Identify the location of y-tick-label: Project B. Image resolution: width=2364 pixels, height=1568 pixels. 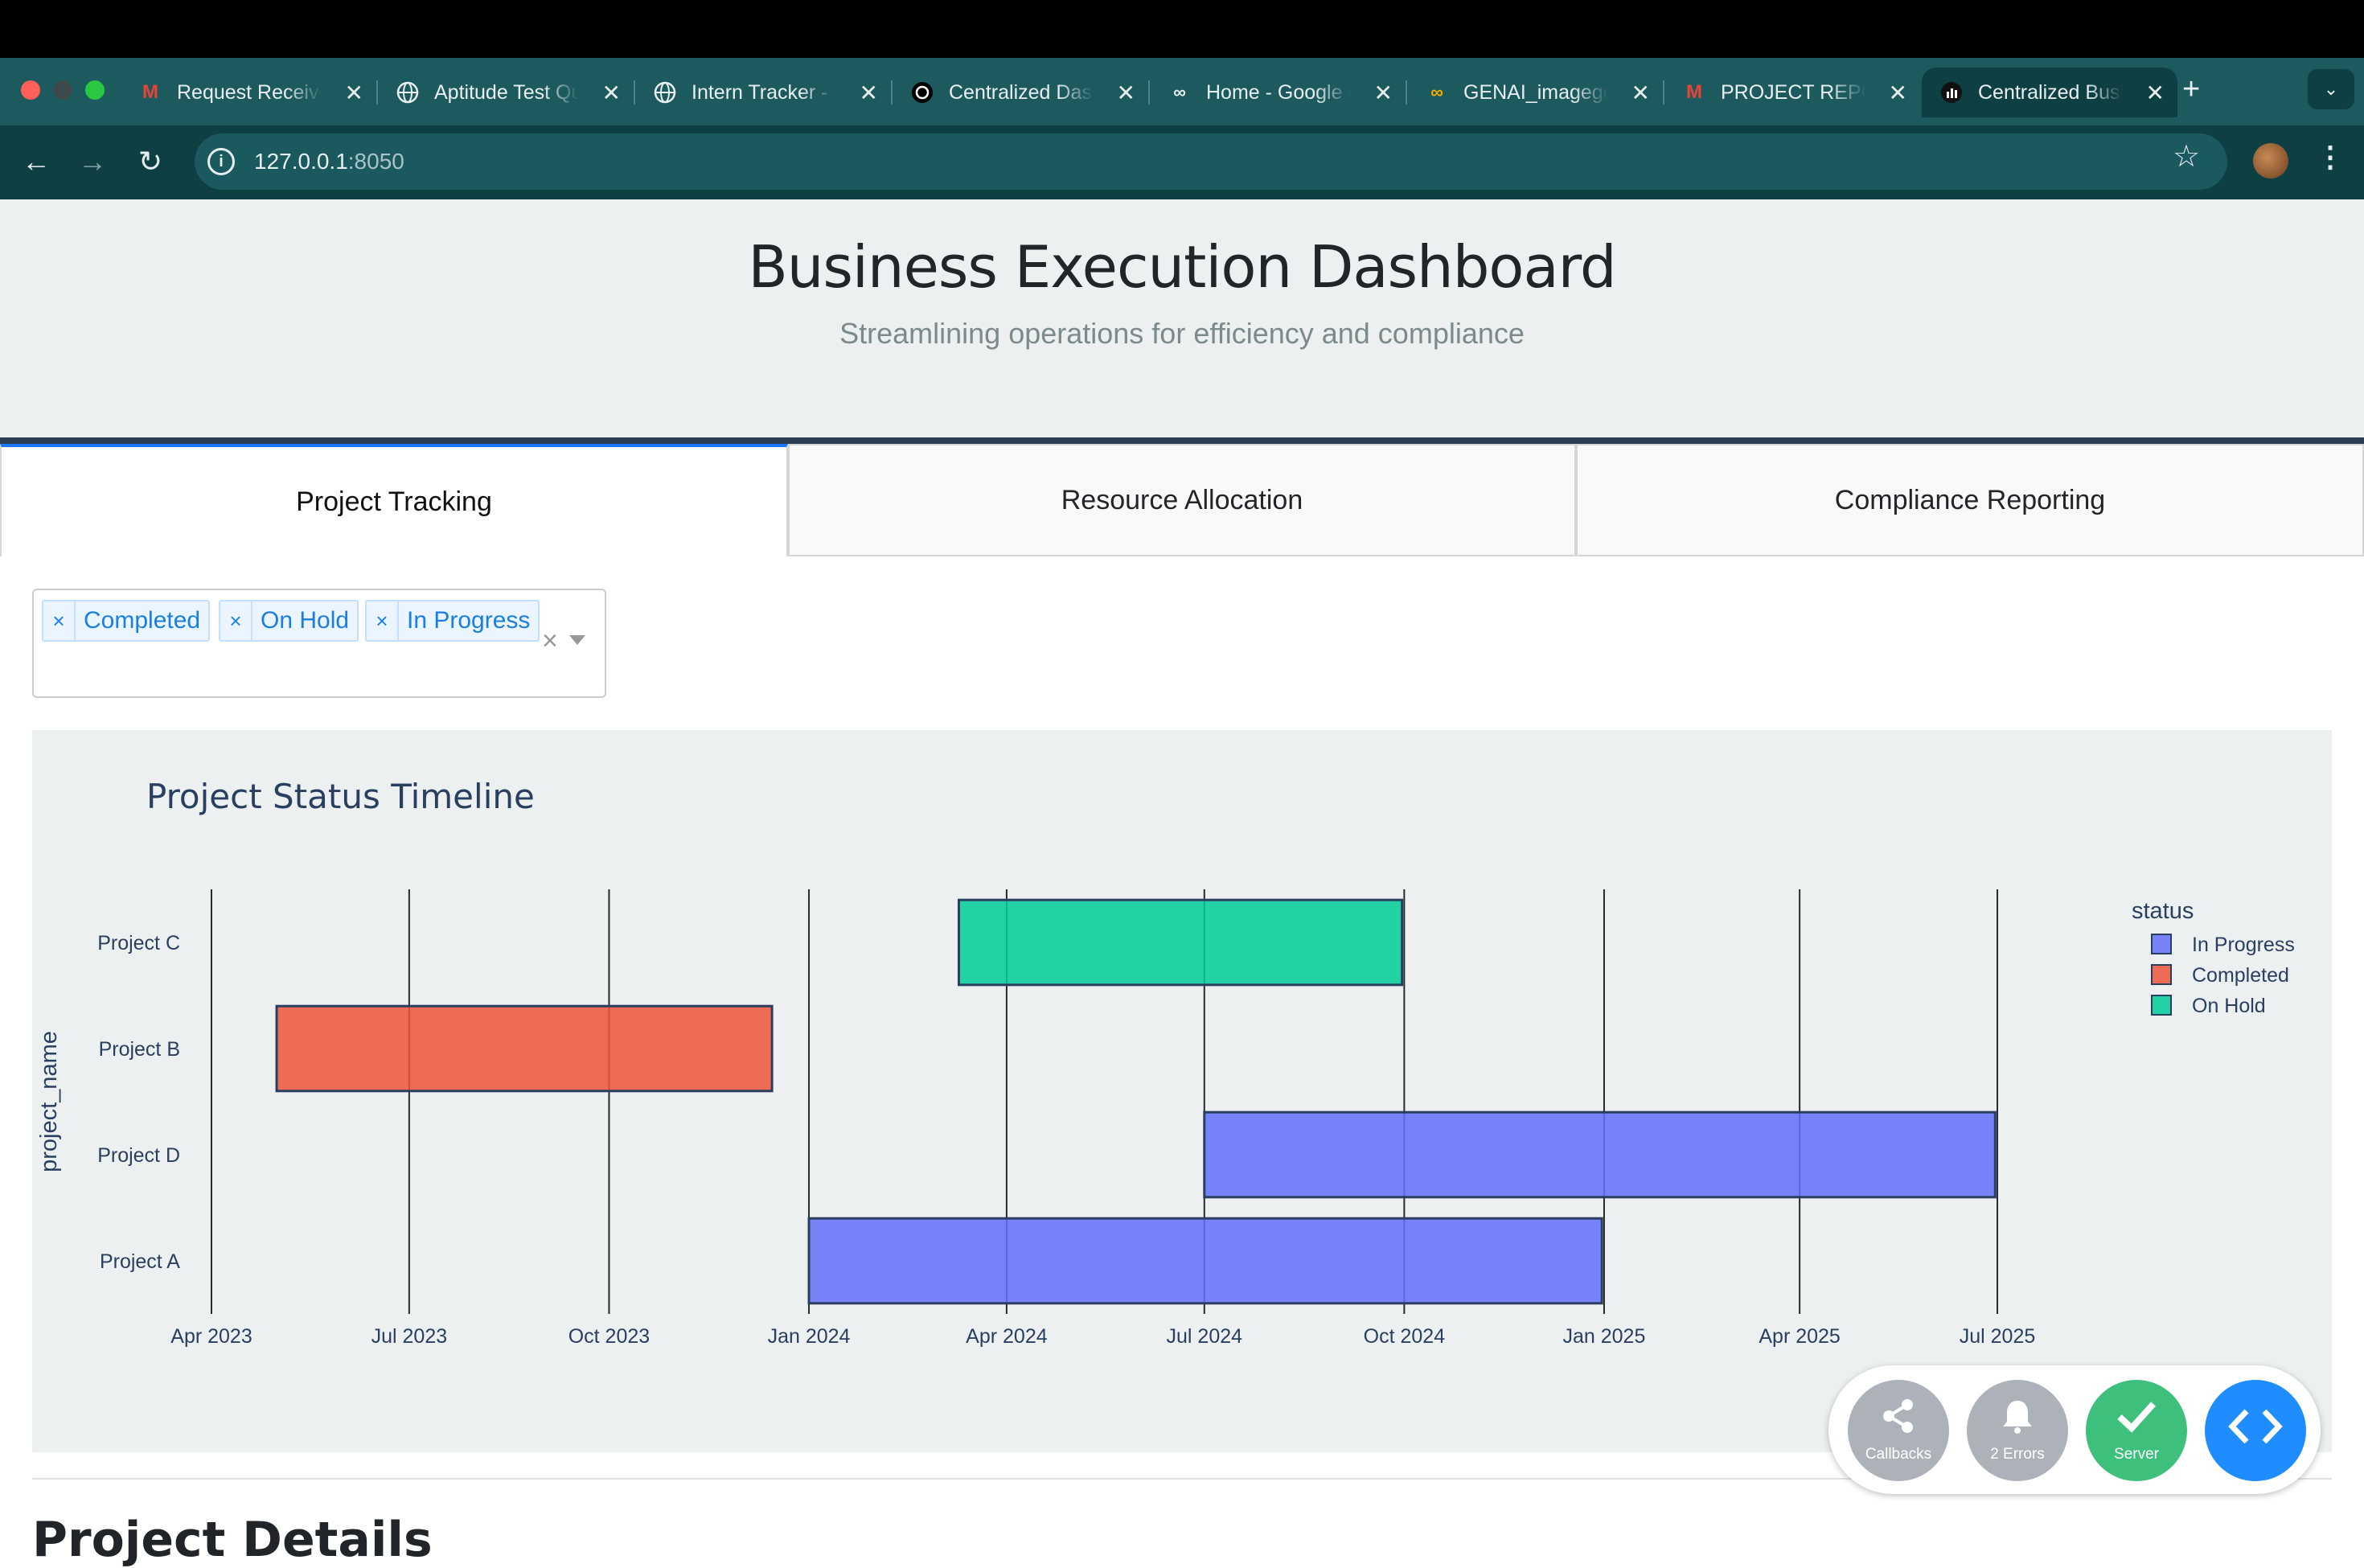
(139, 1049).